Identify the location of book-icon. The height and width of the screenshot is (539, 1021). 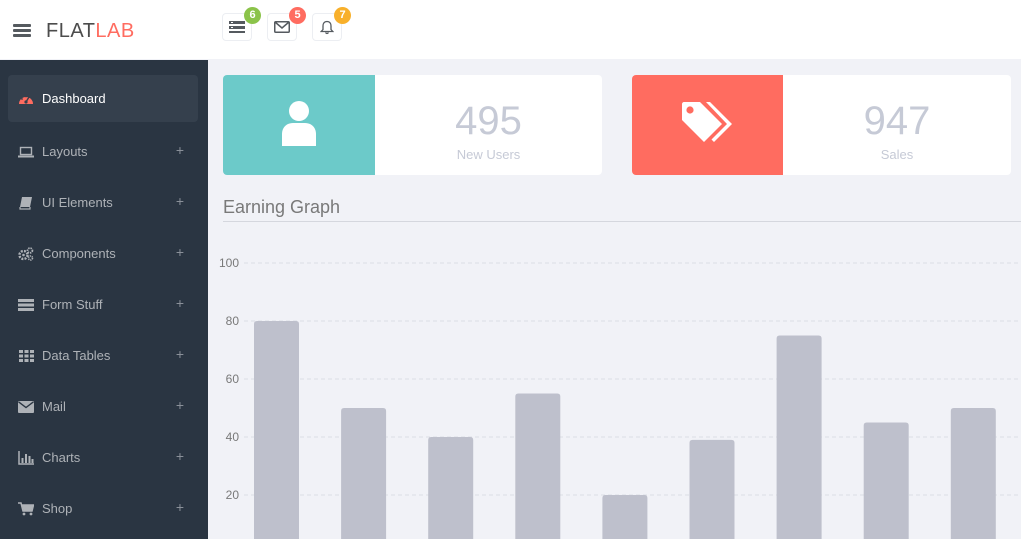
(26, 203).